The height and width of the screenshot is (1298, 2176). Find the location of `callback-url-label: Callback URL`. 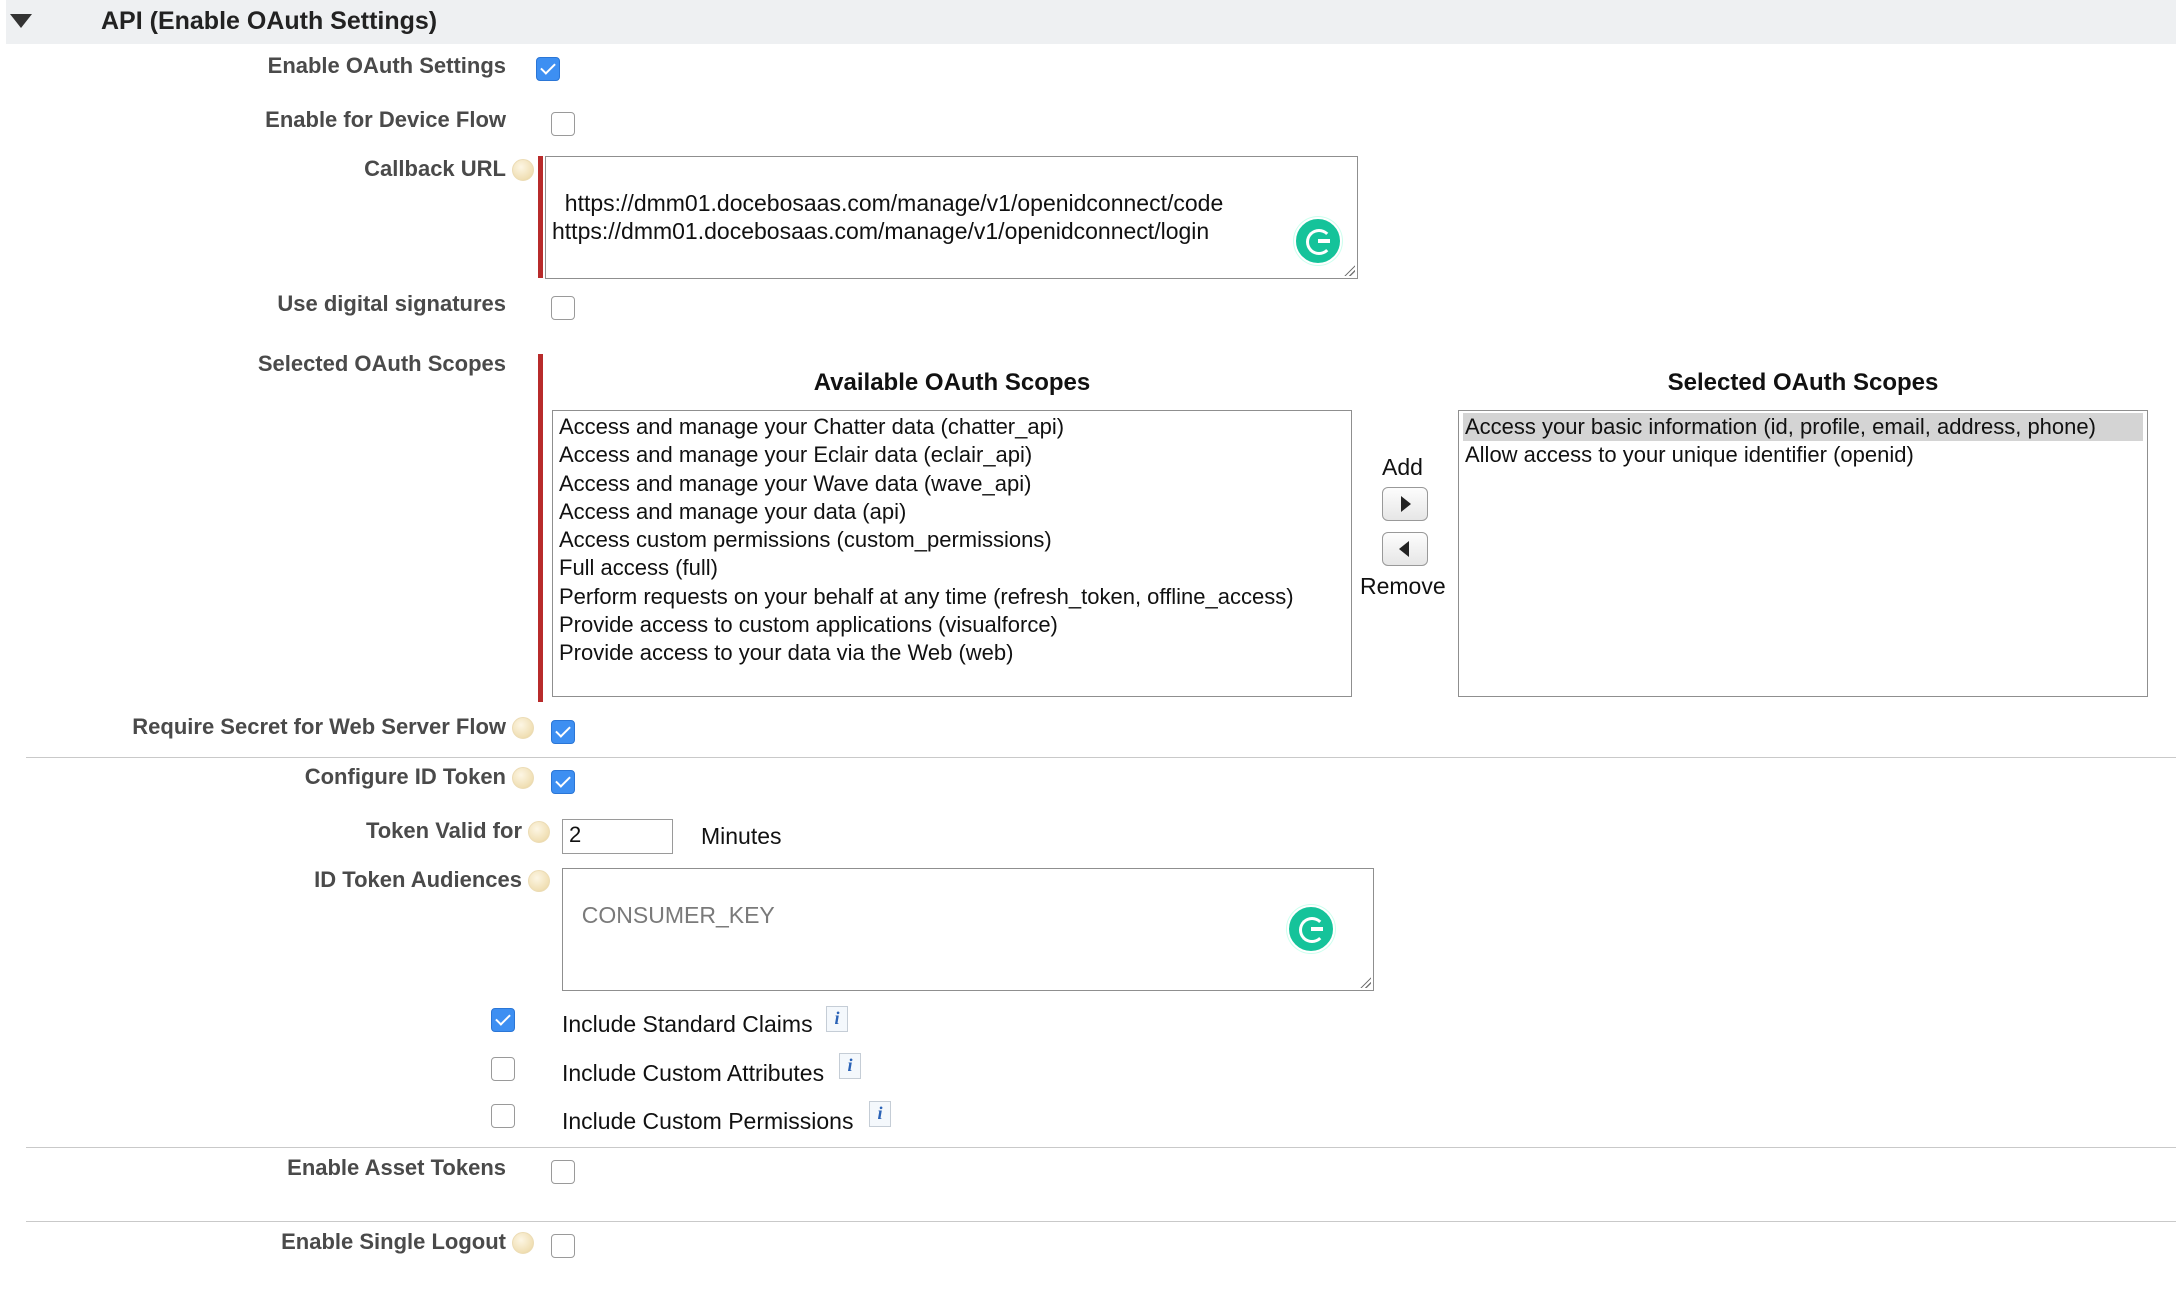

callback-url-label: Callback URL is located at coordinates (435, 168).